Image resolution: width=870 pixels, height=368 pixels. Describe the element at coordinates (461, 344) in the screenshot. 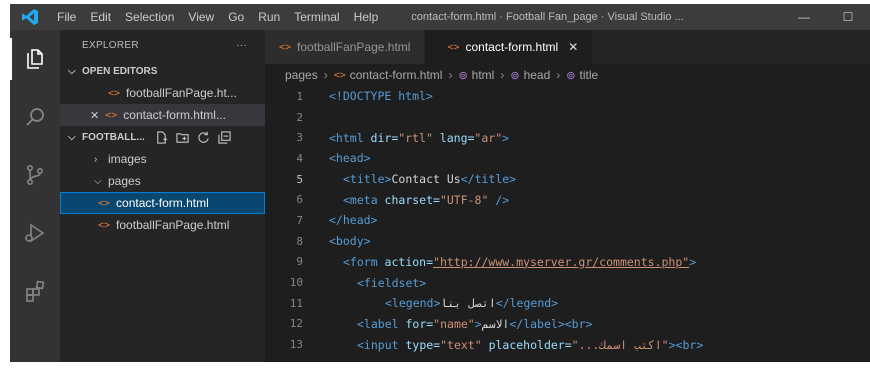

I see `code-token: "text"` at that location.